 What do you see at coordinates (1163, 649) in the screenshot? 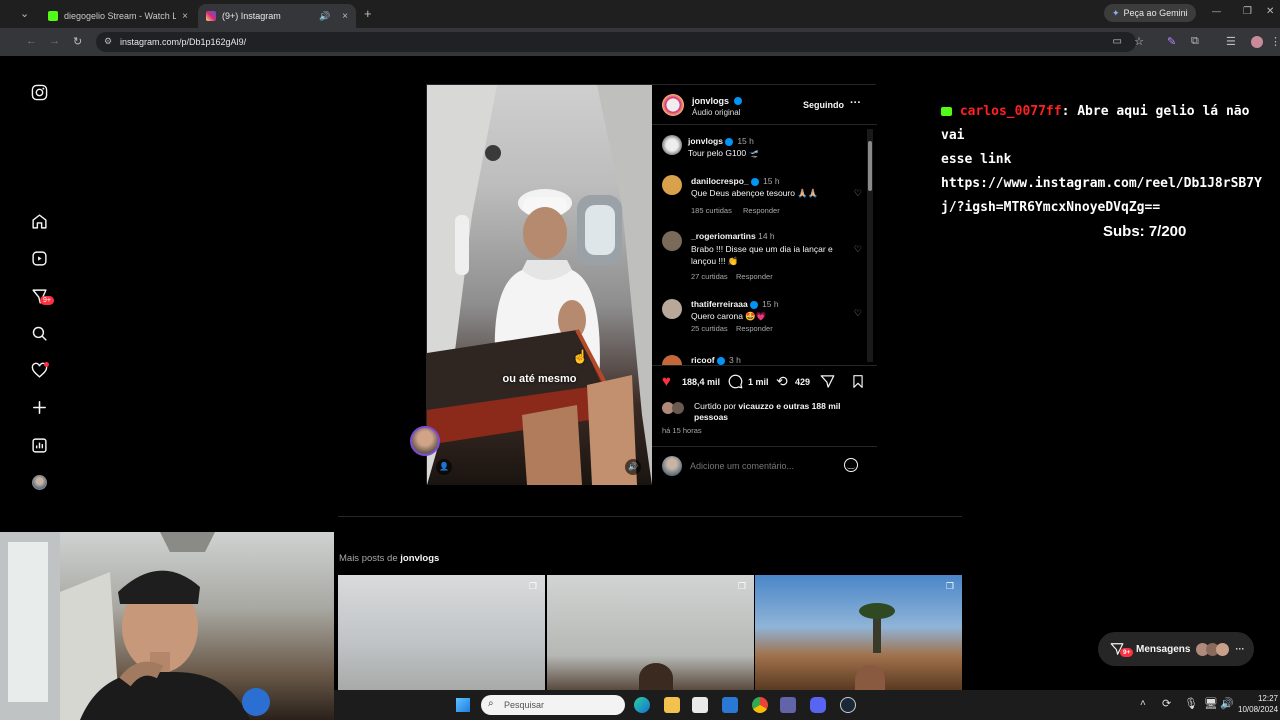
I see `messages-label: Mensagens` at bounding box center [1163, 649].